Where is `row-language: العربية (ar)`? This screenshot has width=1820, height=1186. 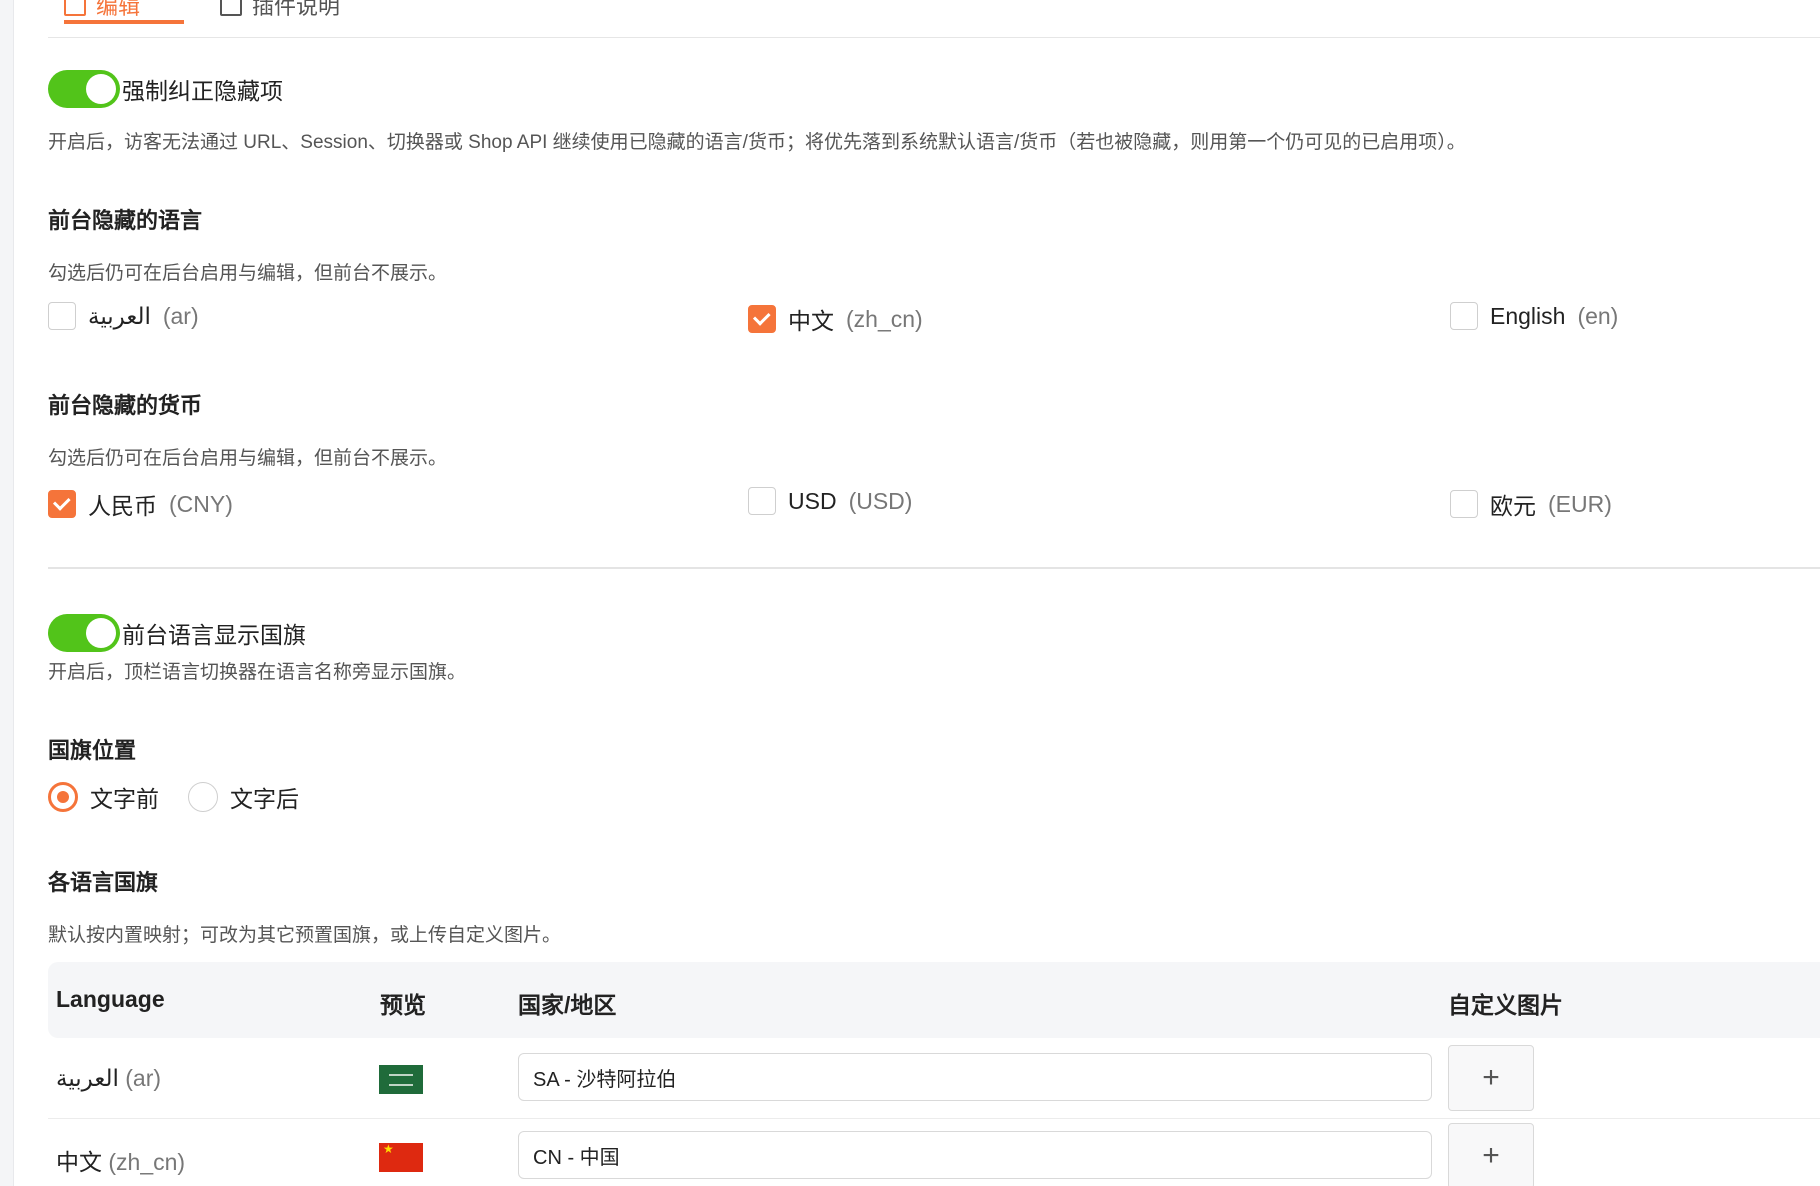
row-language: العربية (ar) is located at coordinates (108, 1078).